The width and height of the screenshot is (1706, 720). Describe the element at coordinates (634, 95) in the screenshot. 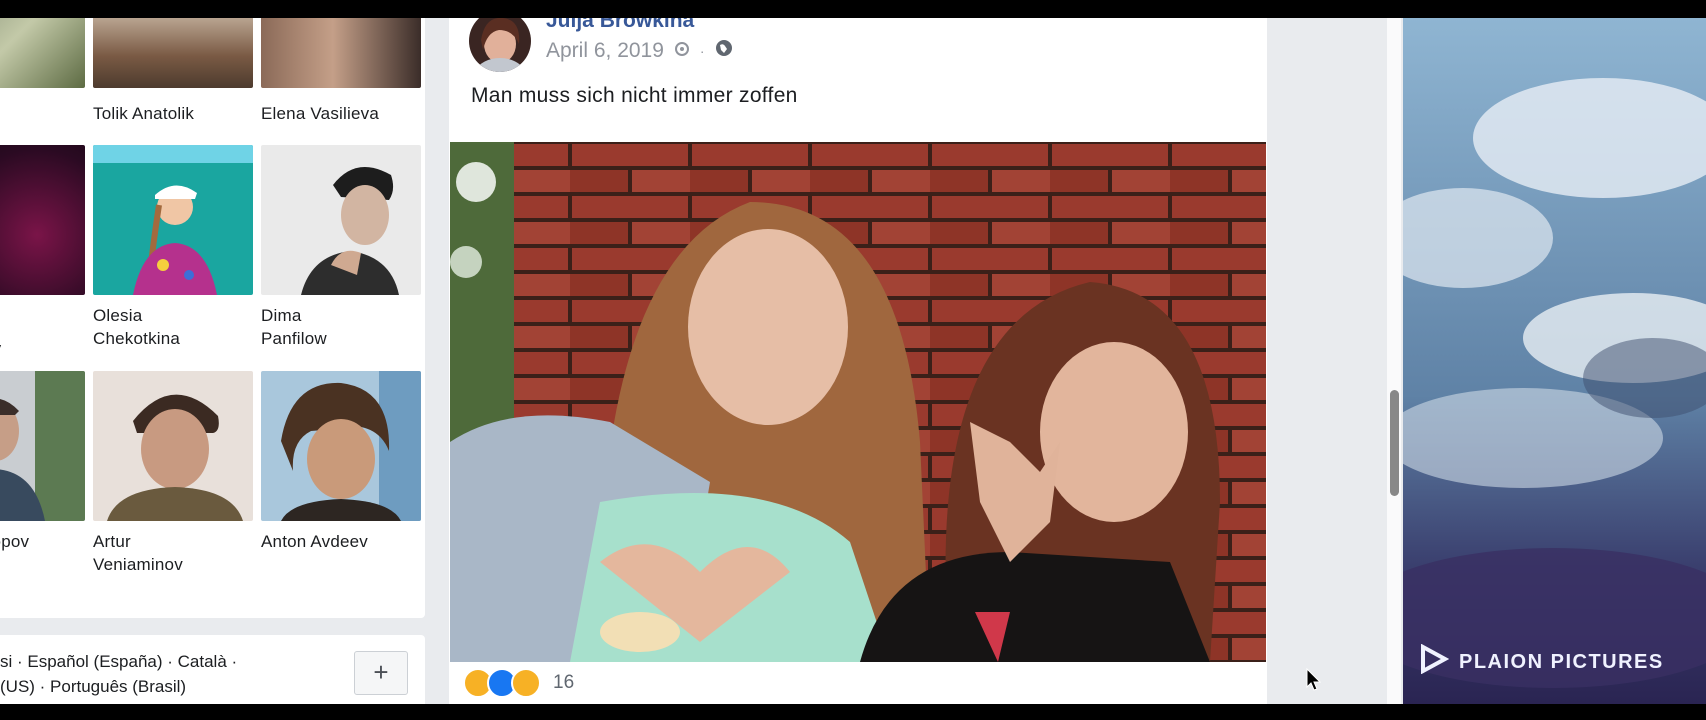

I see `post-text: Man muss sich nicht immer zoffen` at that location.